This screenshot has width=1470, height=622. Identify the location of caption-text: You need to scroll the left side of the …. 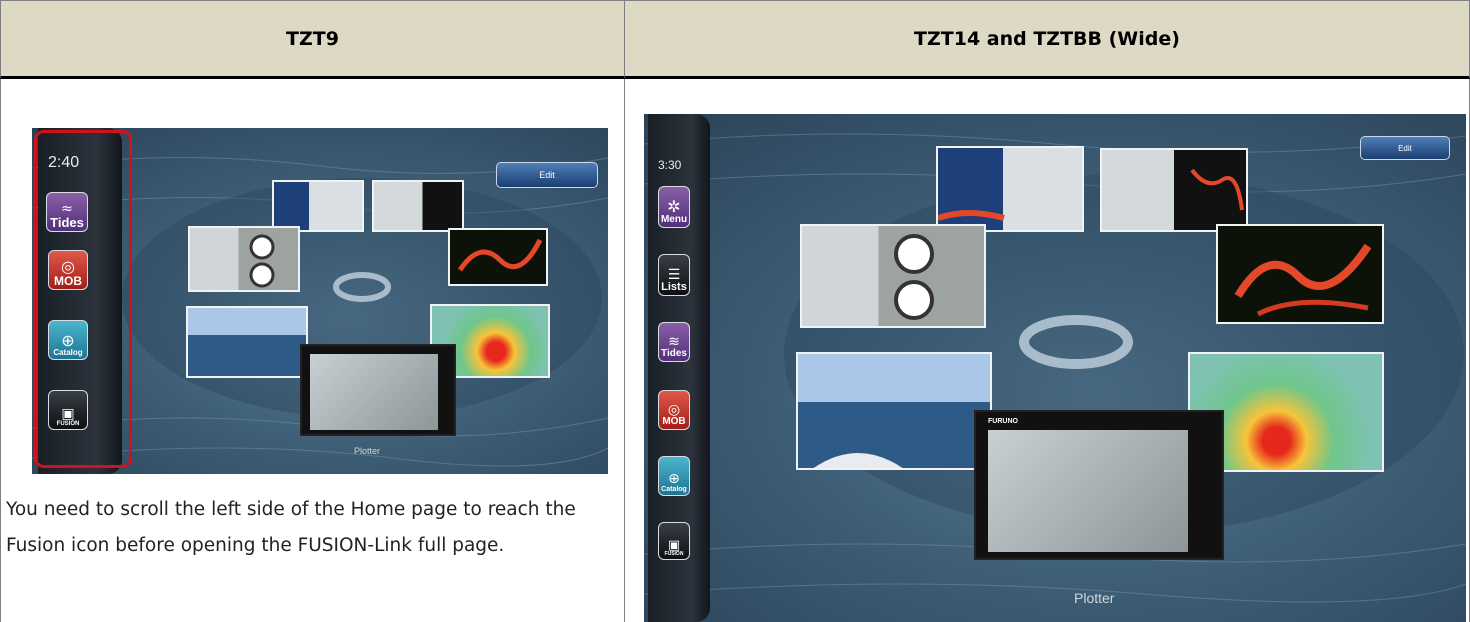
(291, 527).